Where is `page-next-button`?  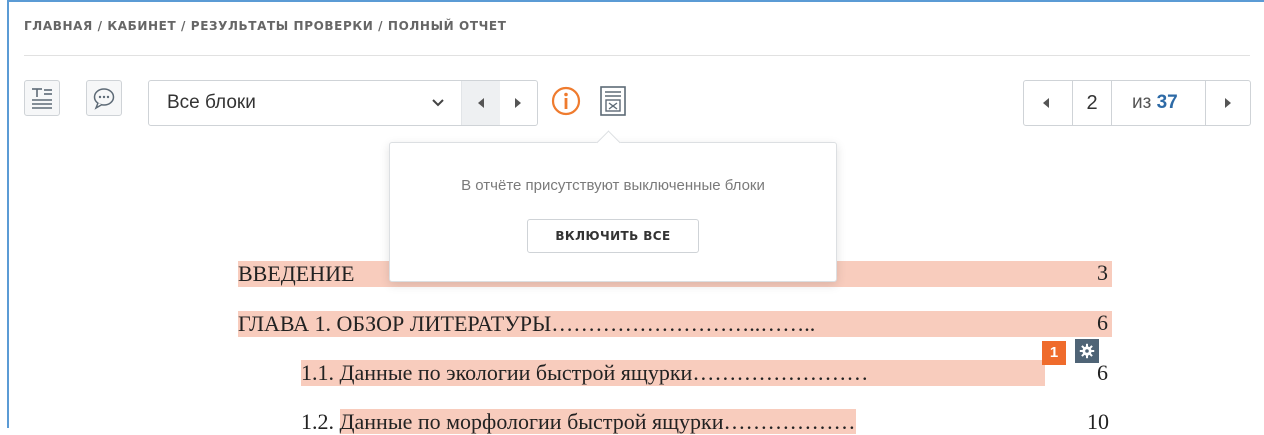 page-next-button is located at coordinates (1227, 103).